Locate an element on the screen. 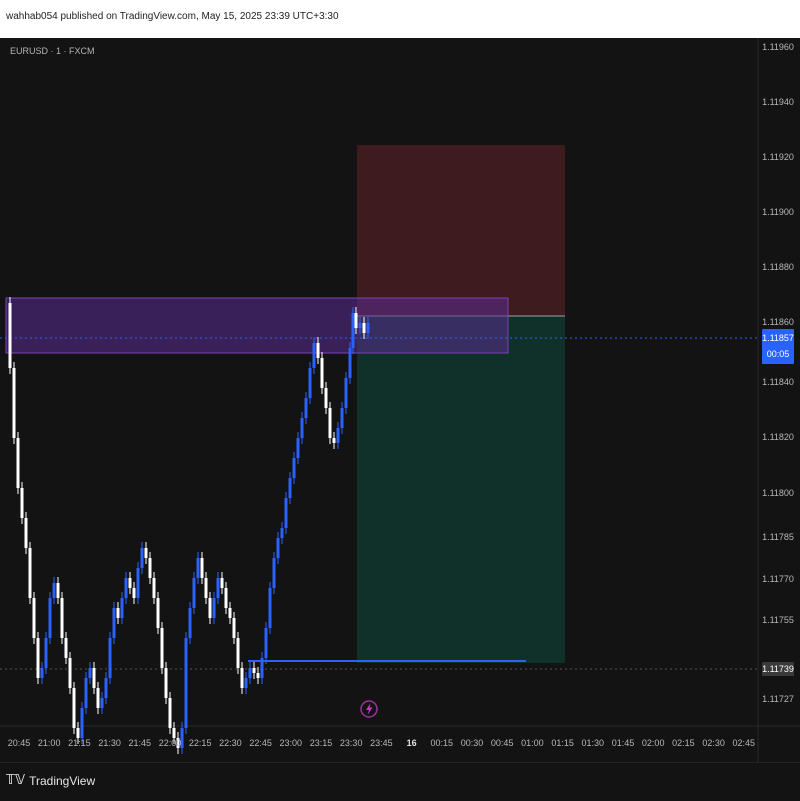 The height and width of the screenshot is (801, 800). time-tick-label: 22:30 is located at coordinates (230, 743).